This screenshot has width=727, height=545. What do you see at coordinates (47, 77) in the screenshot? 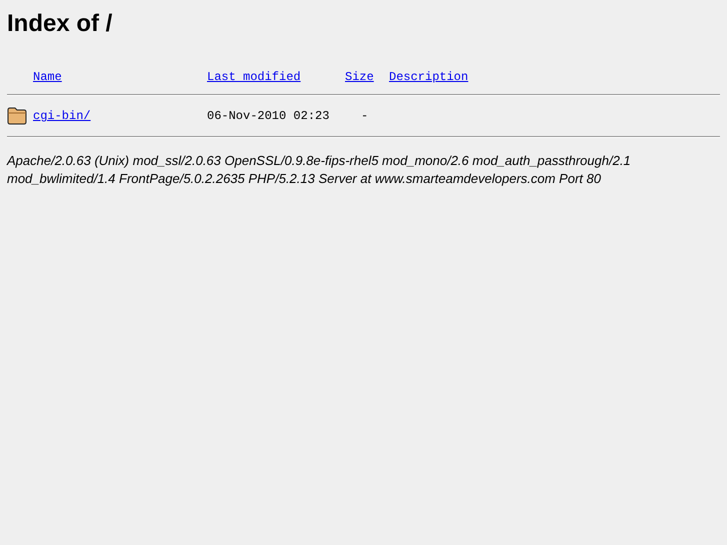
I see `column-sort-link: Name` at bounding box center [47, 77].